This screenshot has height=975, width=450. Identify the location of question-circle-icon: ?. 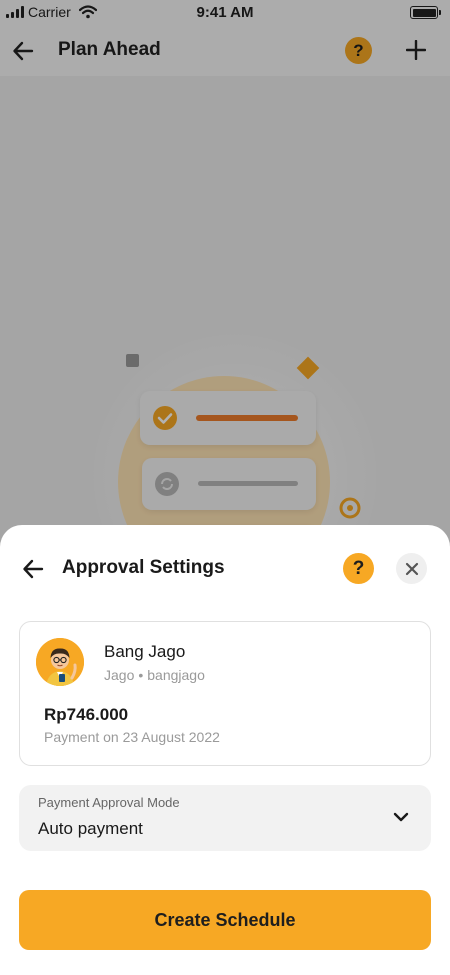
(358, 568).